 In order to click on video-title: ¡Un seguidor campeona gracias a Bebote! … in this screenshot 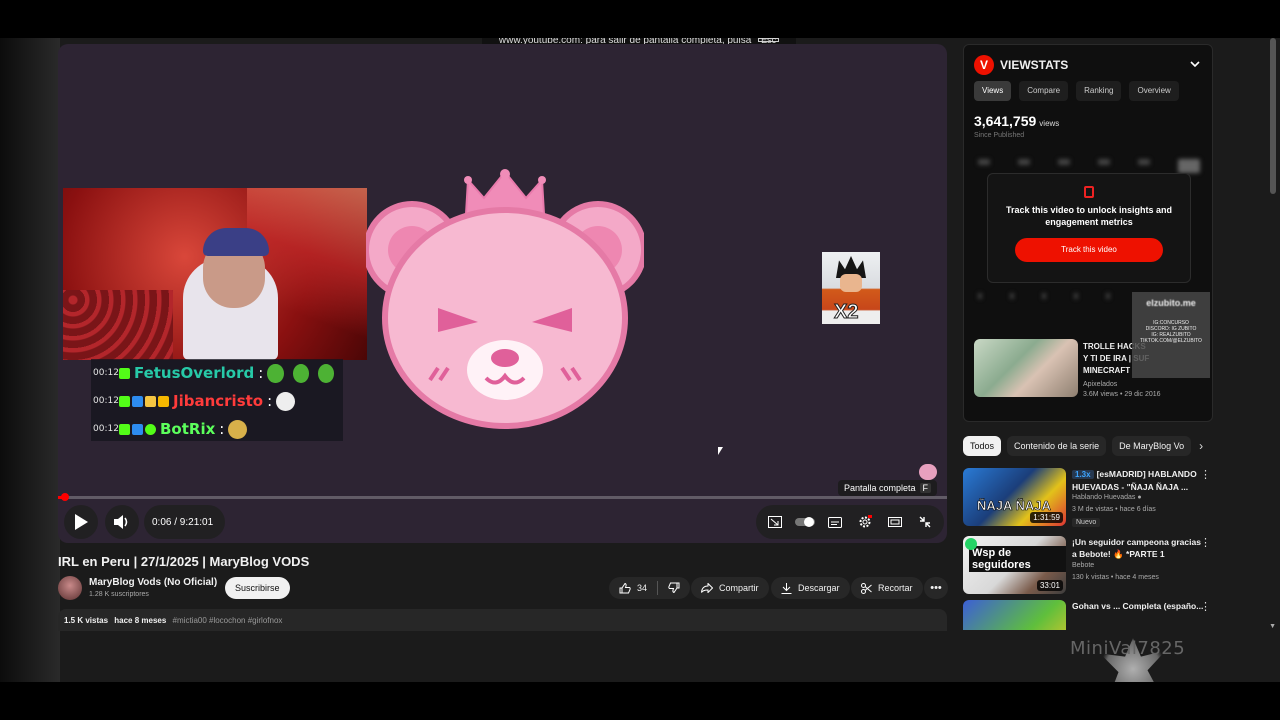, I will do `click(1138, 548)`.